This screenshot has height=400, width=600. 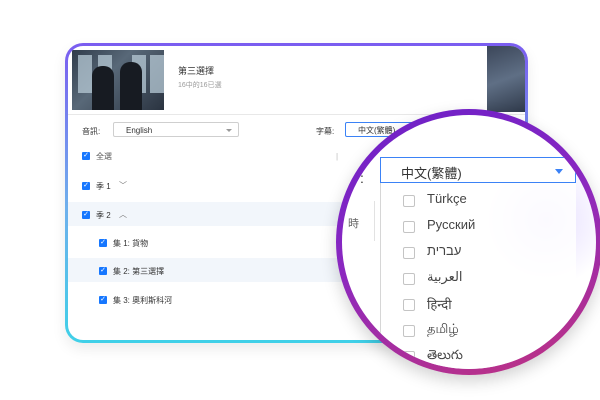 What do you see at coordinates (86, 186) in the screenshot?
I see `season-1-checkbox: ✓` at bounding box center [86, 186].